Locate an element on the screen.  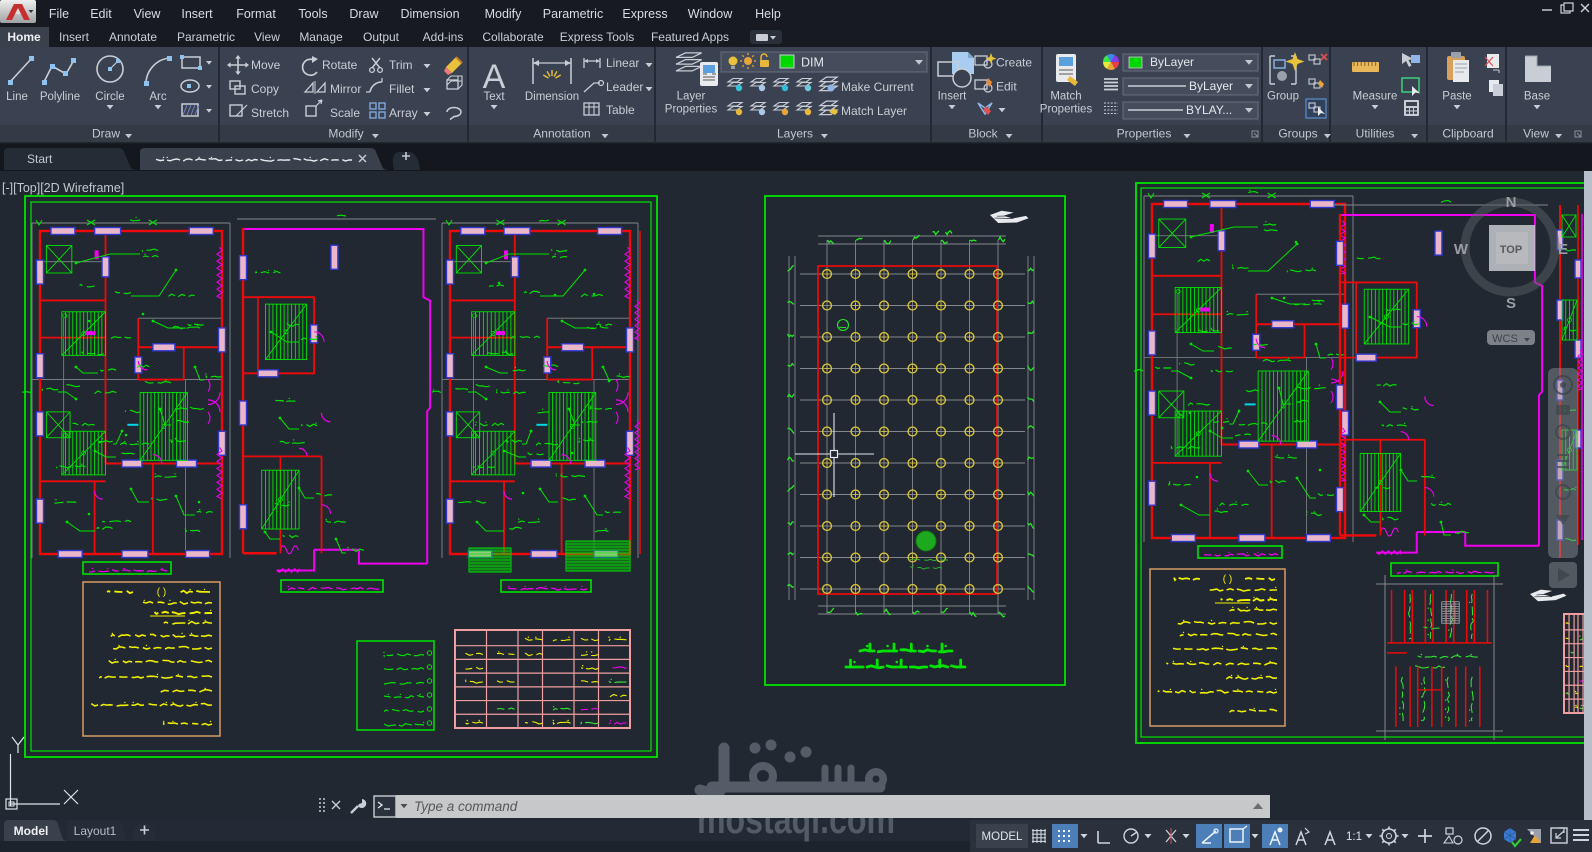
svg-text: Match Layer is located at coordinates (874, 111).